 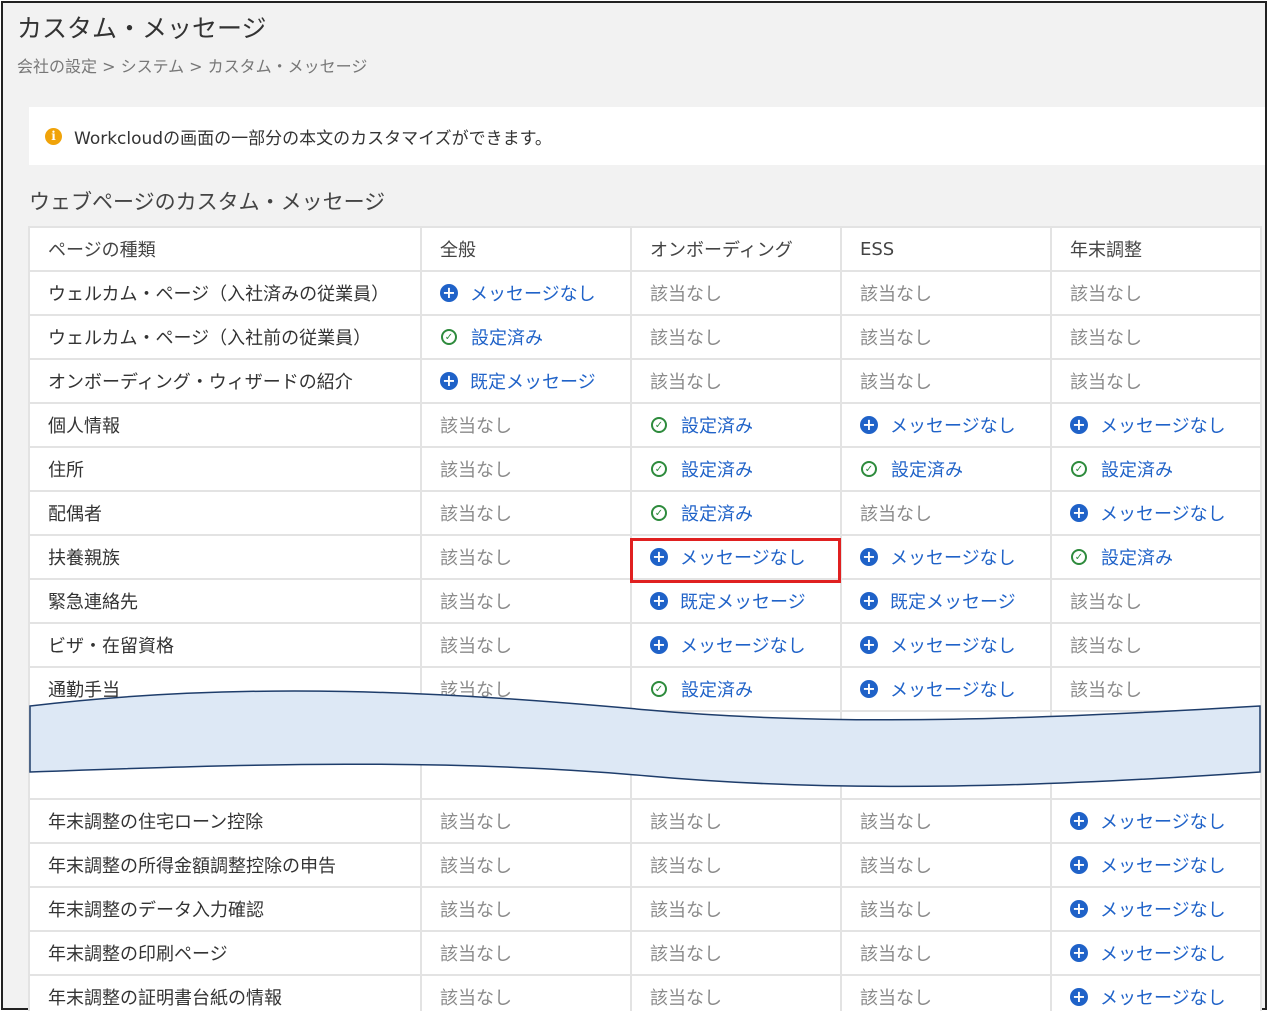 What do you see at coordinates (225, 992) in the screenshot?
I see `page-type-cell: 年末調整の証明書台紙の情報` at bounding box center [225, 992].